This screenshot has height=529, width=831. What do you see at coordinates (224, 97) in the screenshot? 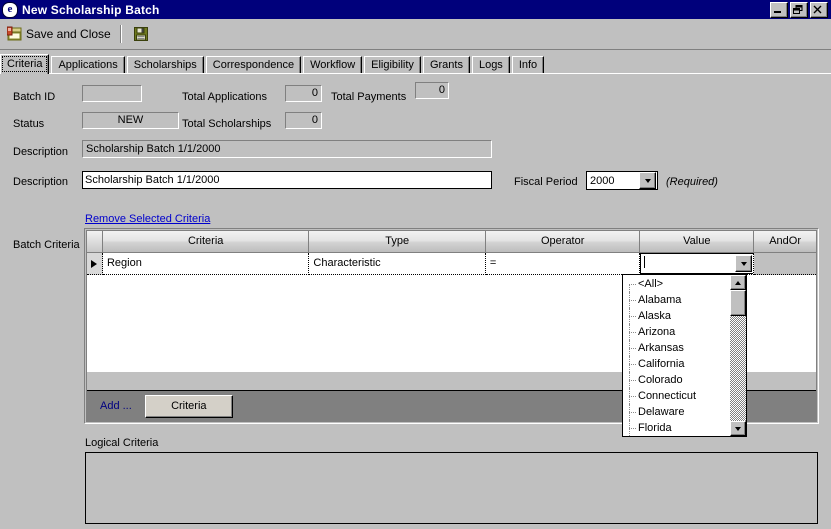
I see `total-applications-label: Total Applications` at bounding box center [224, 97].